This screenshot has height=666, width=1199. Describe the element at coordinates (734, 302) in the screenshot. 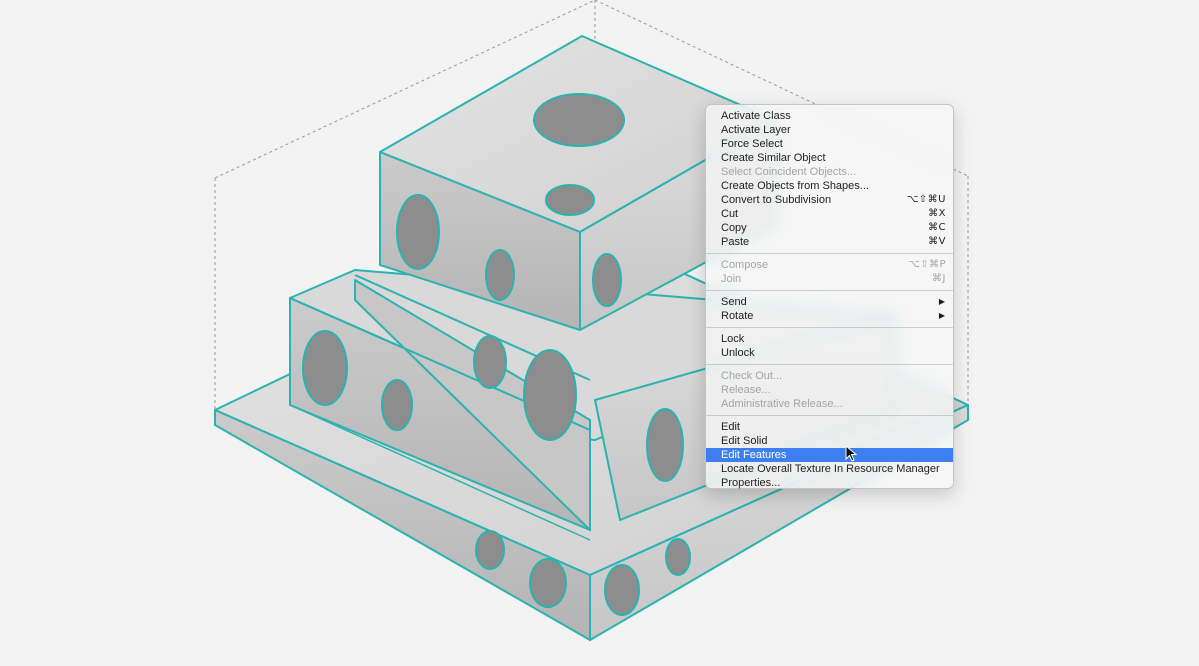

I see `menu-item-label: Send` at that location.